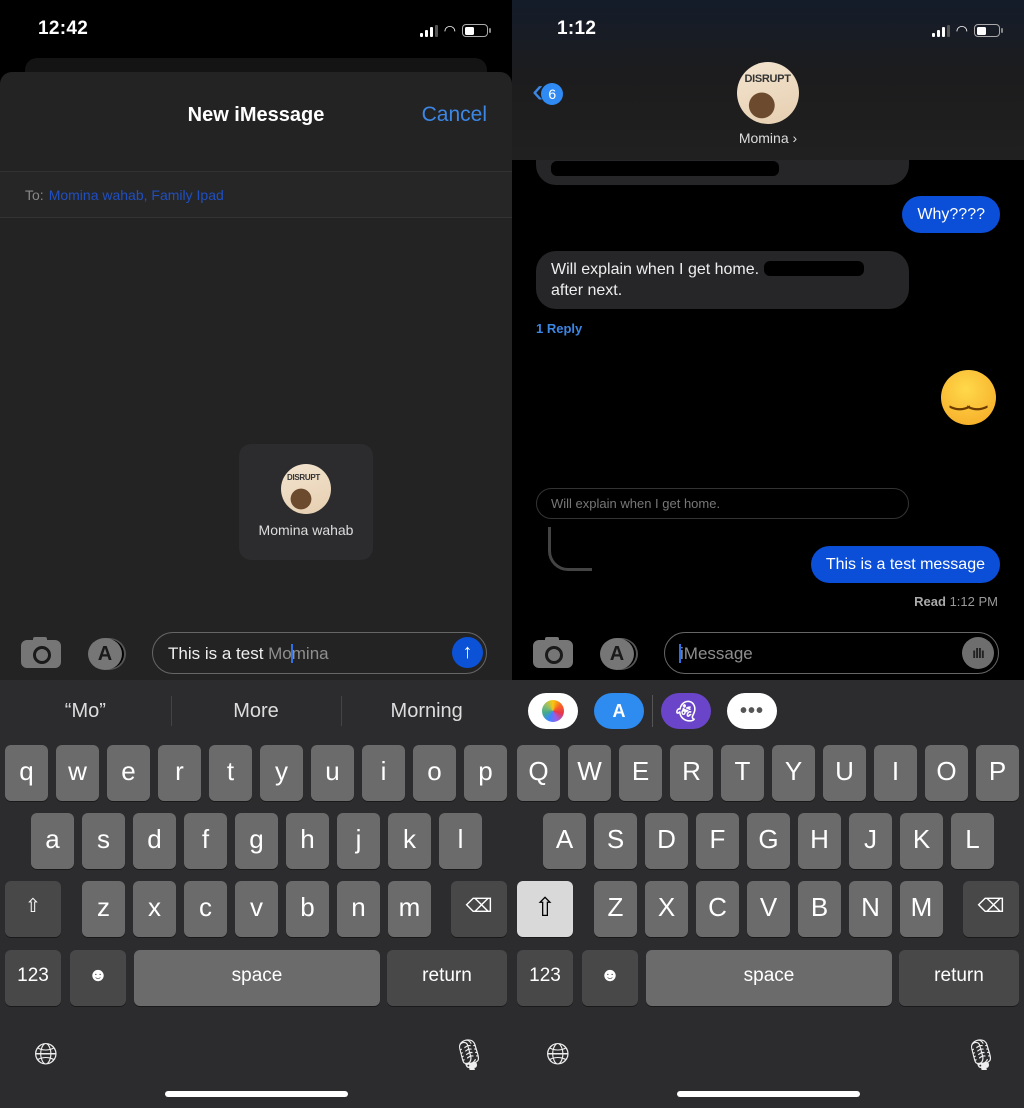  What do you see at coordinates (978, 653) in the screenshot?
I see `audio-message-icon: ıllı` at bounding box center [978, 653].